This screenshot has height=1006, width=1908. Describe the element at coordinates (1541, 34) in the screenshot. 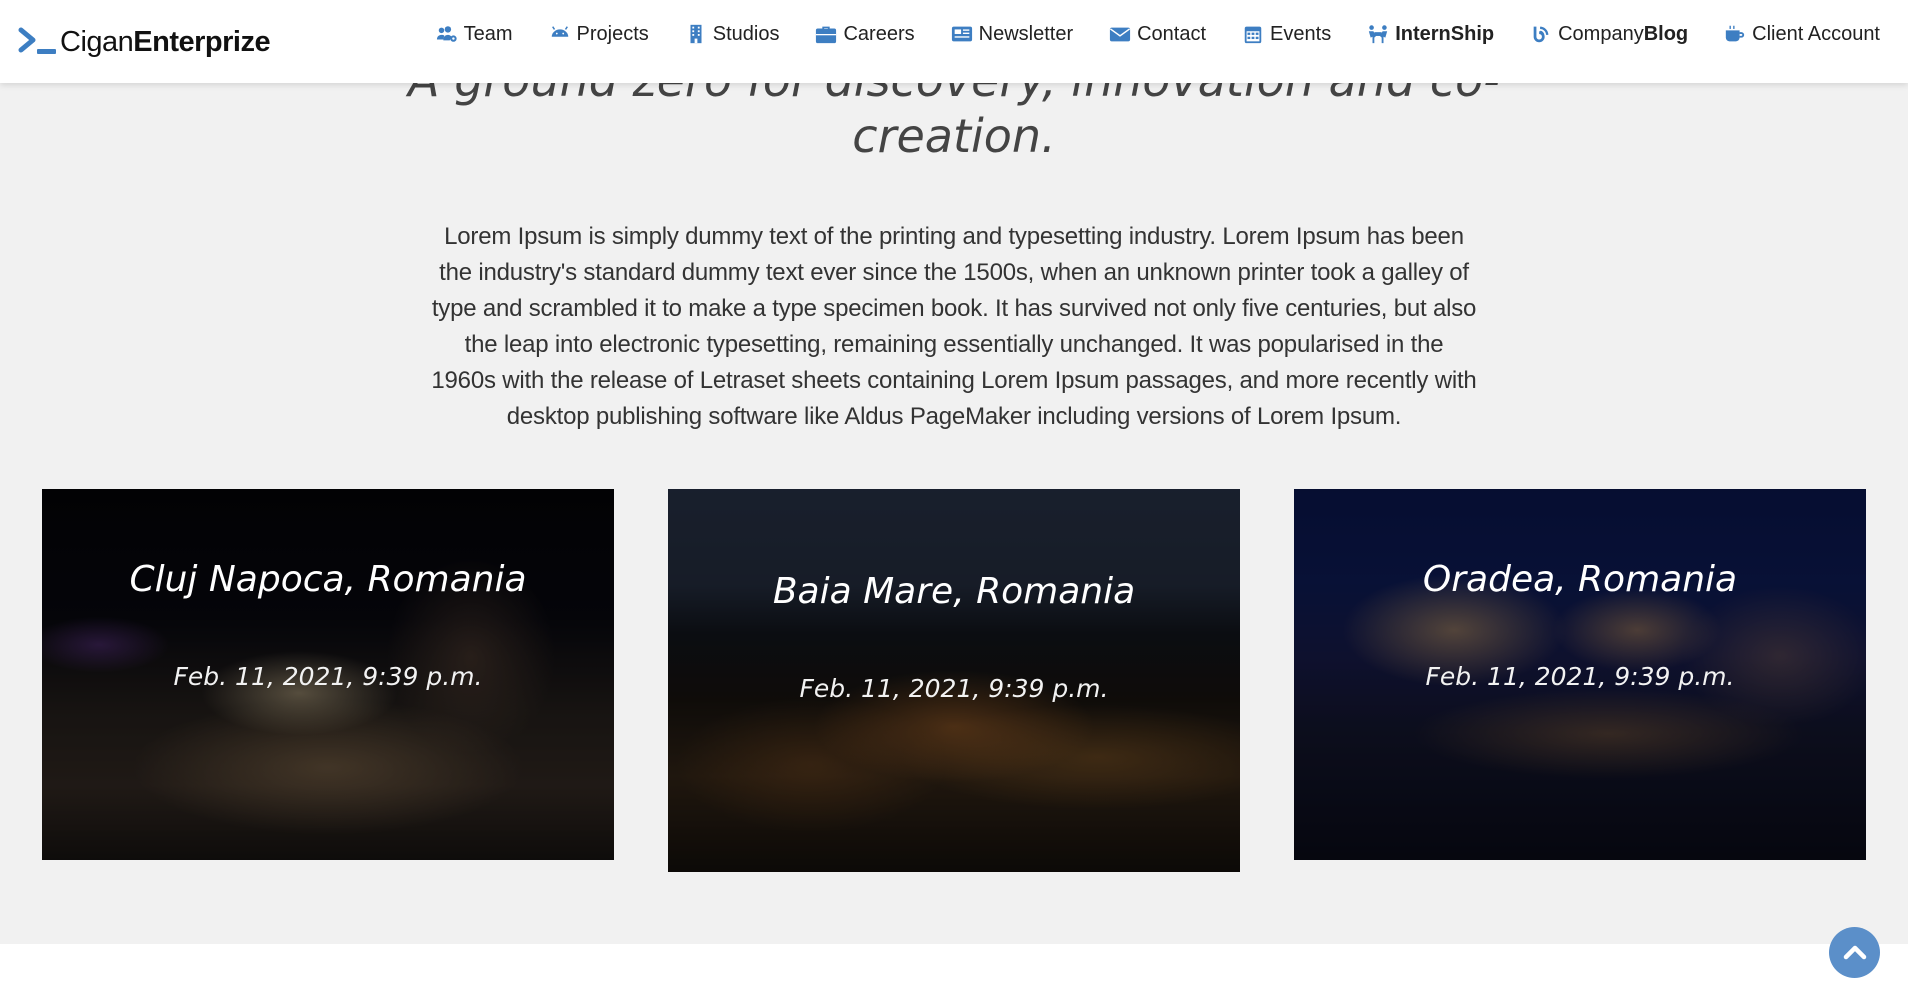

I see `blog-icon` at that location.